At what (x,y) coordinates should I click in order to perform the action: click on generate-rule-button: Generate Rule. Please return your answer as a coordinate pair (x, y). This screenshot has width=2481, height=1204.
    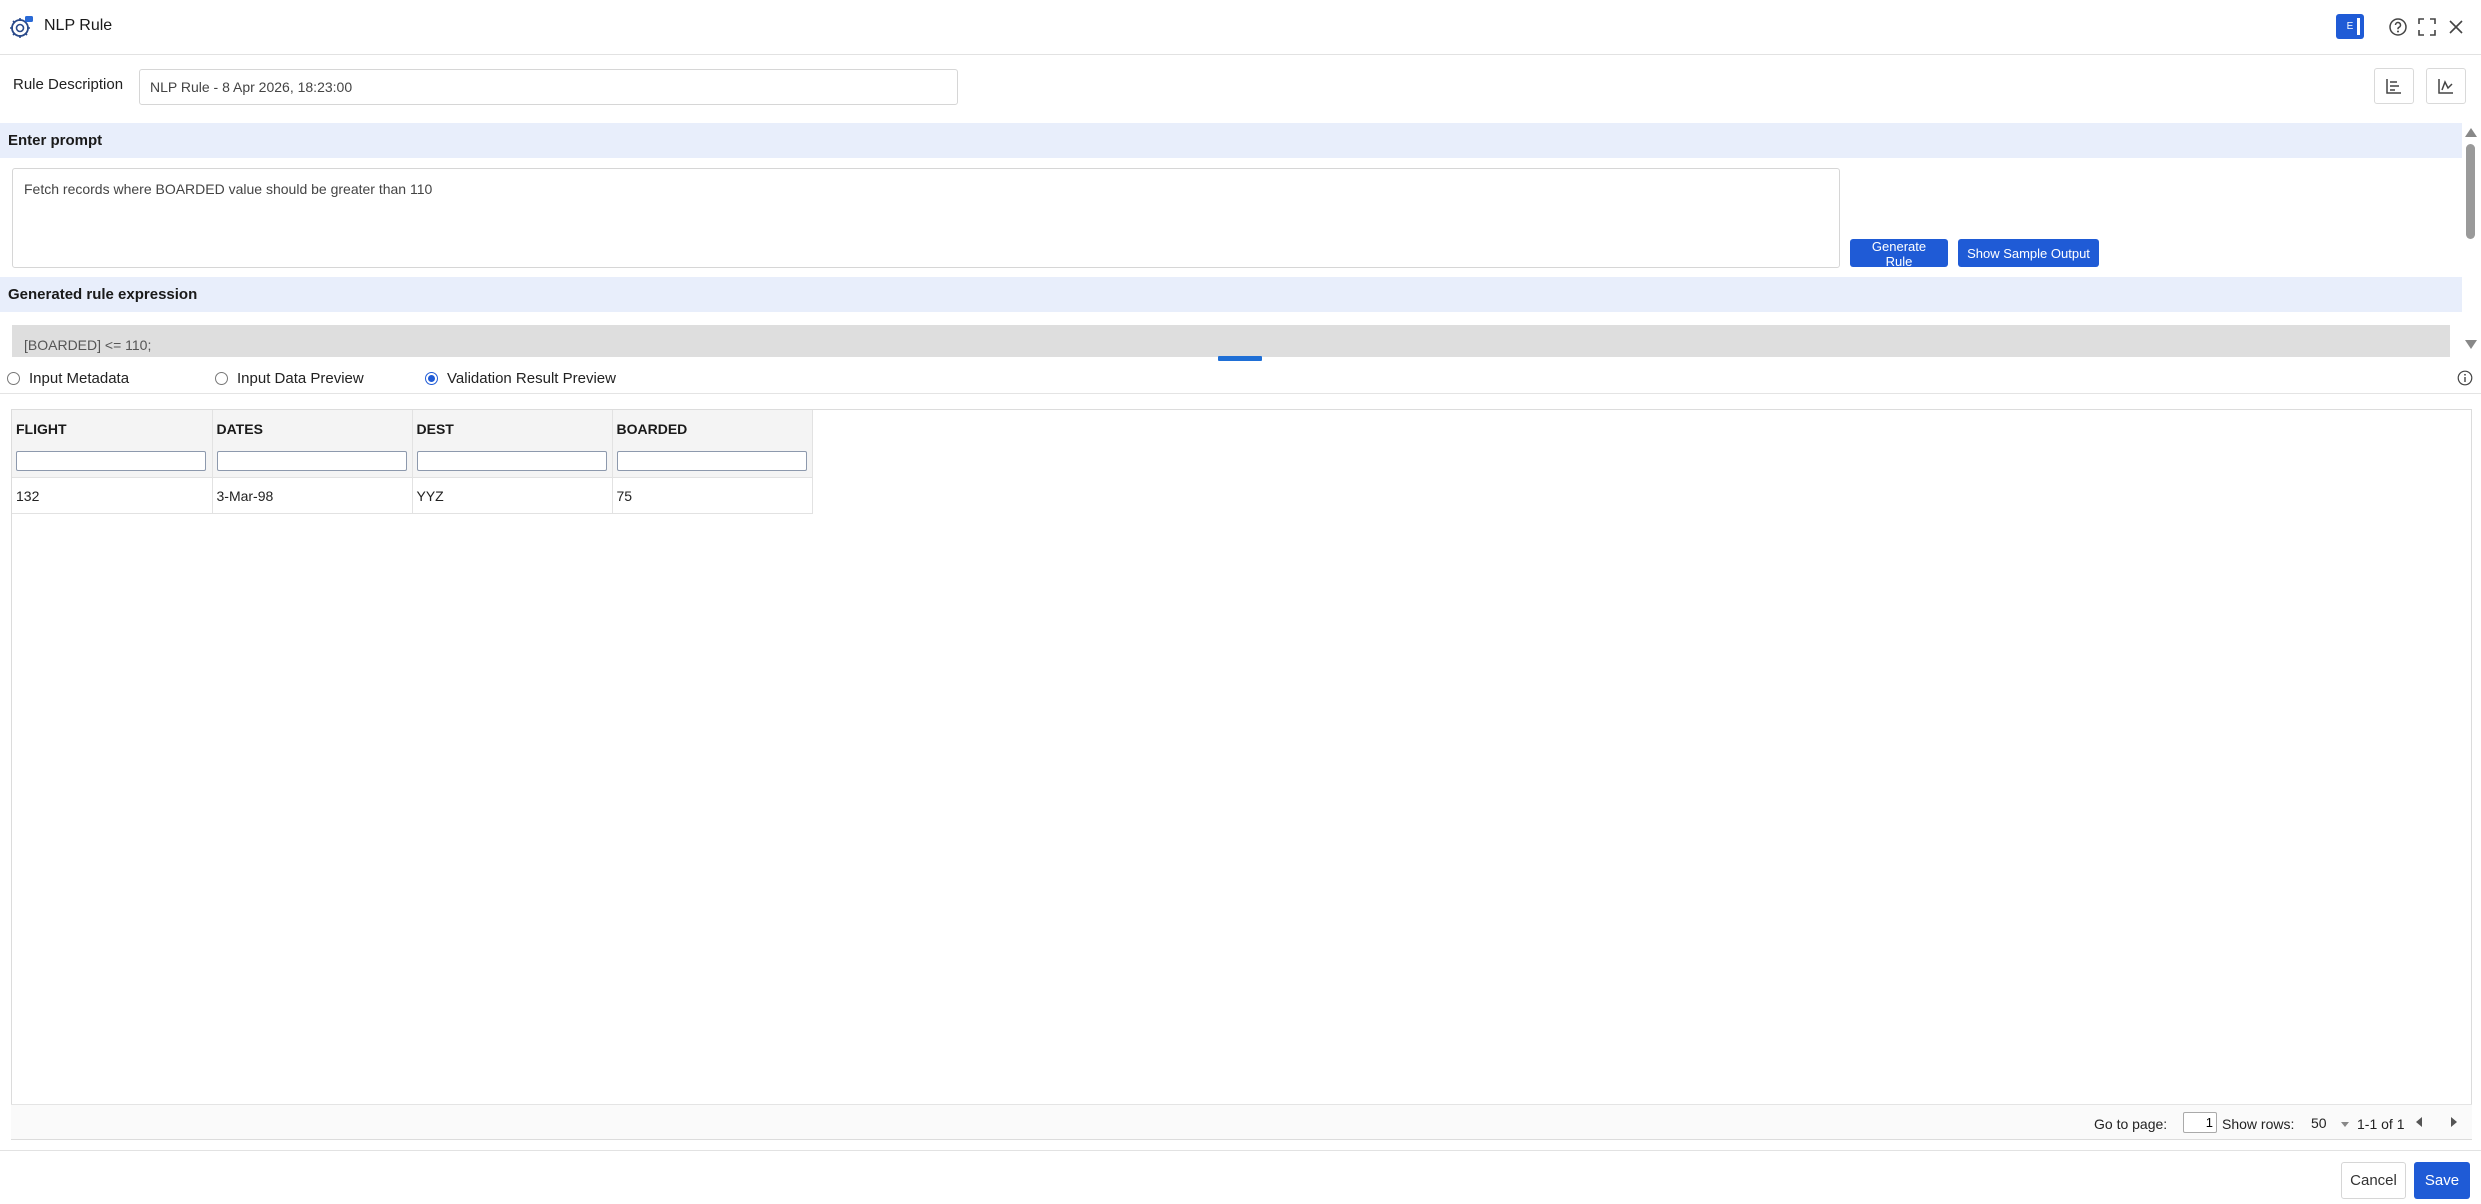
    Looking at the image, I should click on (1899, 254).